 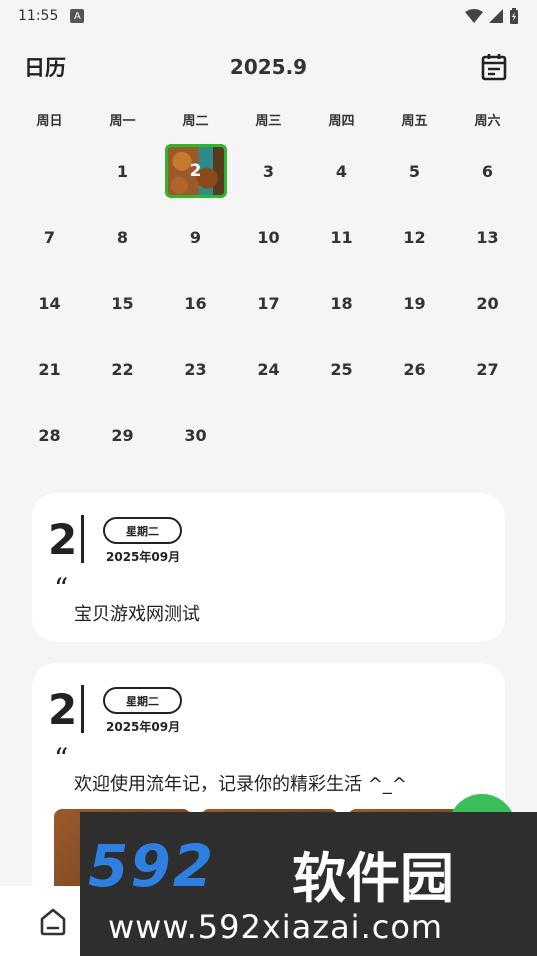 I want to click on status-icons, so click(x=492, y=16).